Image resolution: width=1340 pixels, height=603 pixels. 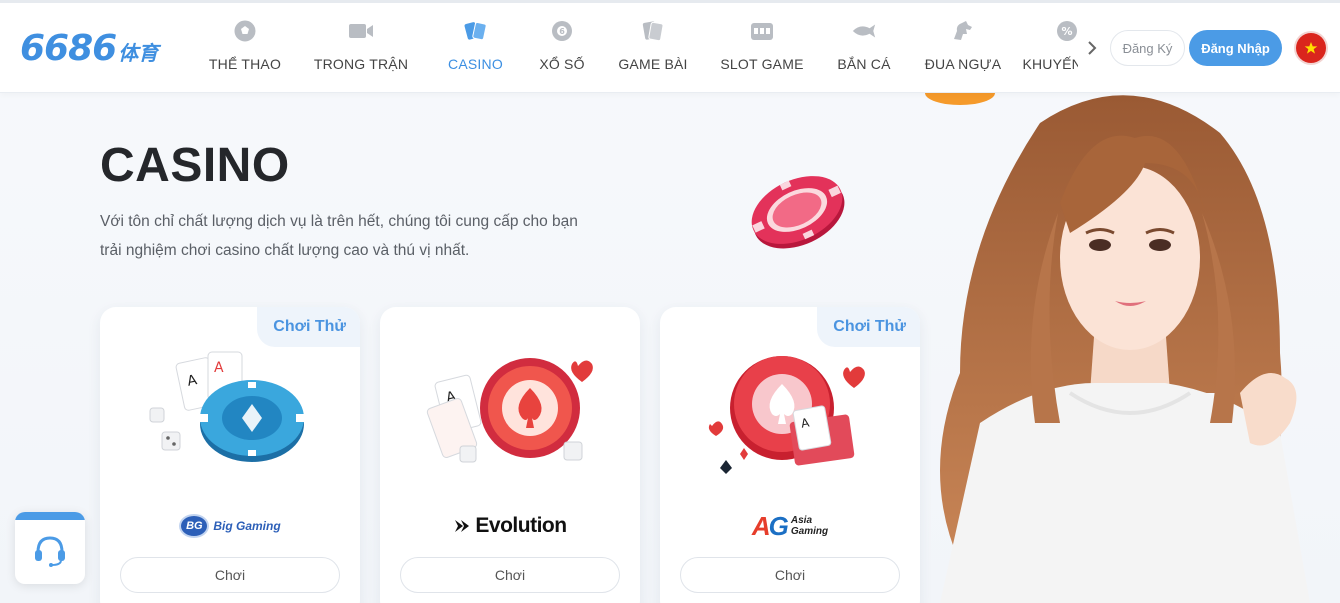 What do you see at coordinates (50, 551) in the screenshot?
I see `headset-icon` at bounding box center [50, 551].